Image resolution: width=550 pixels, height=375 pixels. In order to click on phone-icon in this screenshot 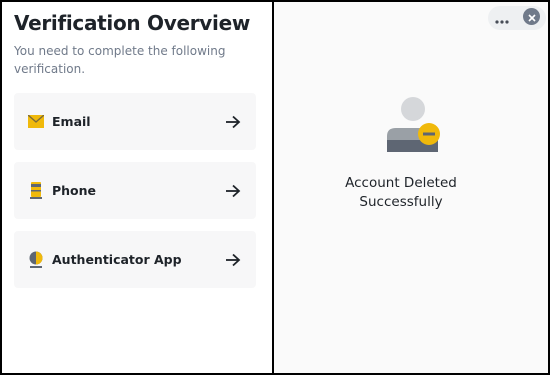, I will do `click(36, 190)`.